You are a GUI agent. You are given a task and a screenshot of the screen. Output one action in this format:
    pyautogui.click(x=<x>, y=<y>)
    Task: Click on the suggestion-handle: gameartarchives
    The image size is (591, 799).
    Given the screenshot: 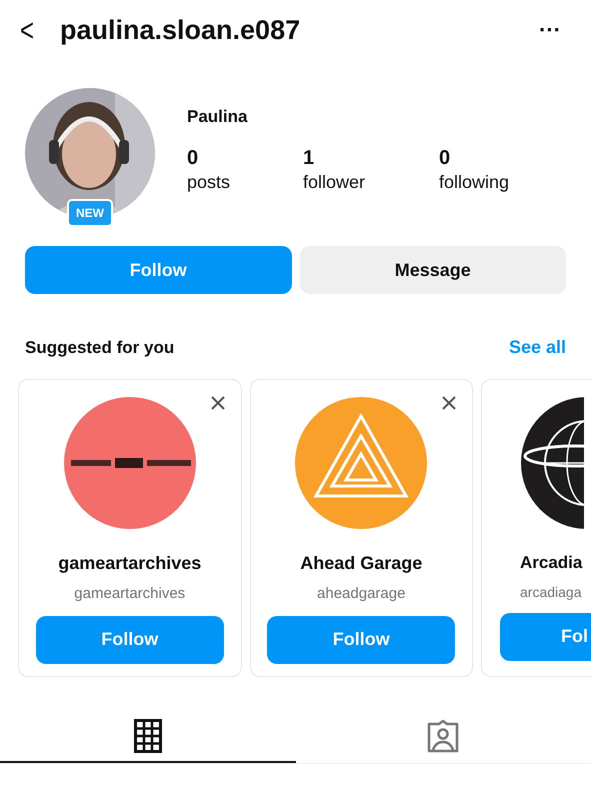 What is the action you would take?
    pyautogui.click(x=130, y=594)
    